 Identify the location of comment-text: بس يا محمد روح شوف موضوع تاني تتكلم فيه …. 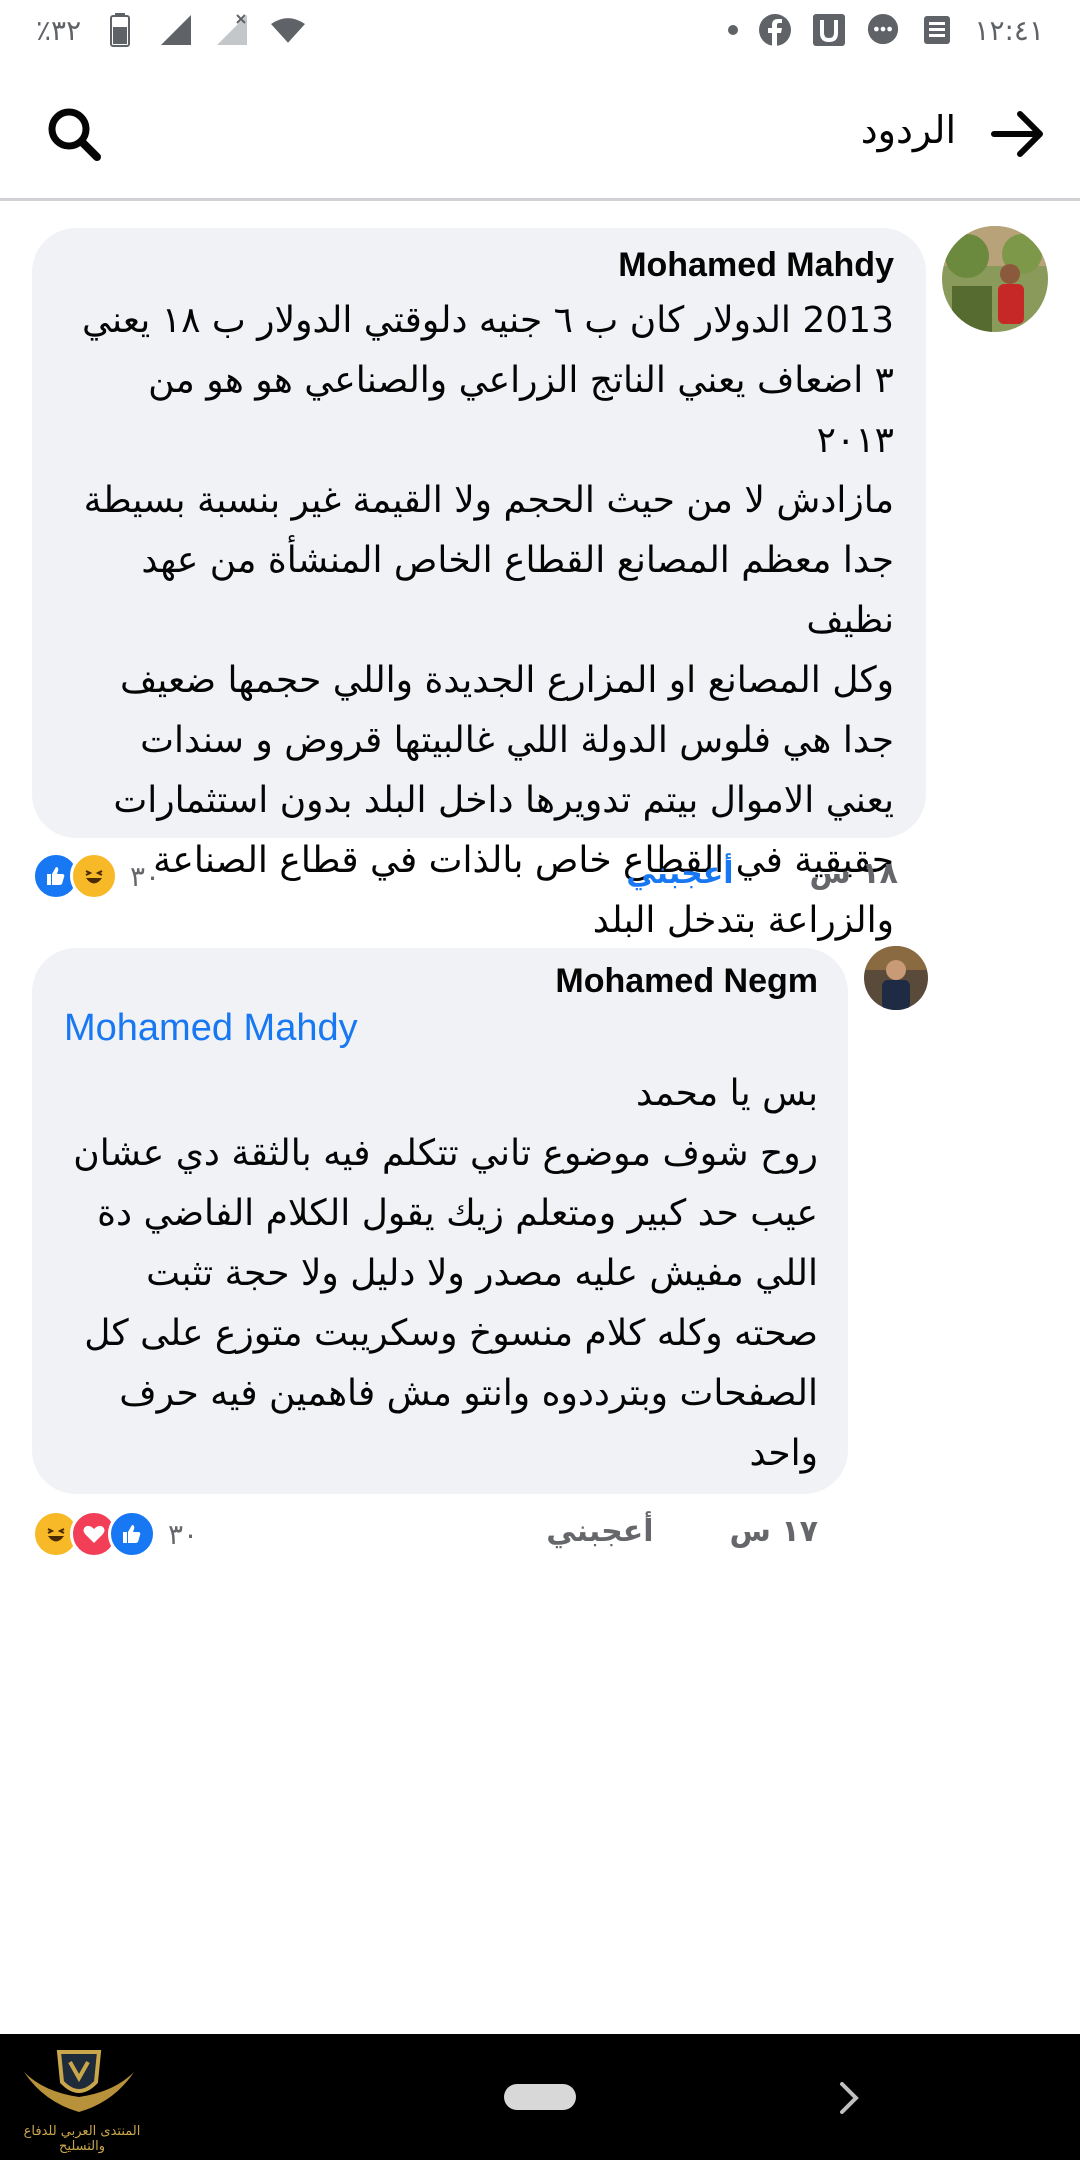
(445, 1273).